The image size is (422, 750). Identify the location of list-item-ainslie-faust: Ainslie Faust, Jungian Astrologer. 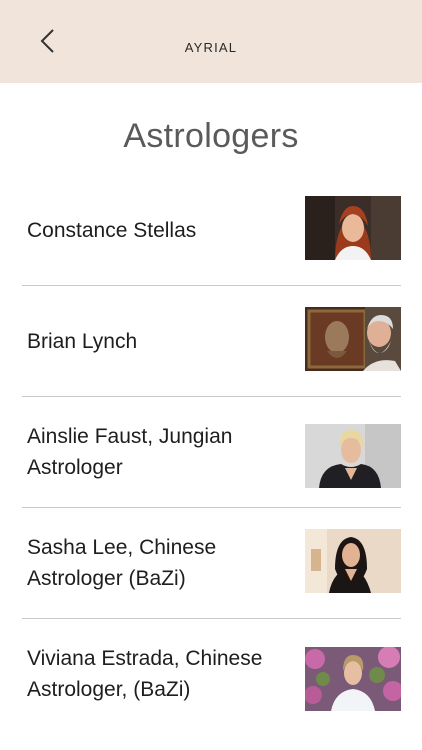
(211, 452).